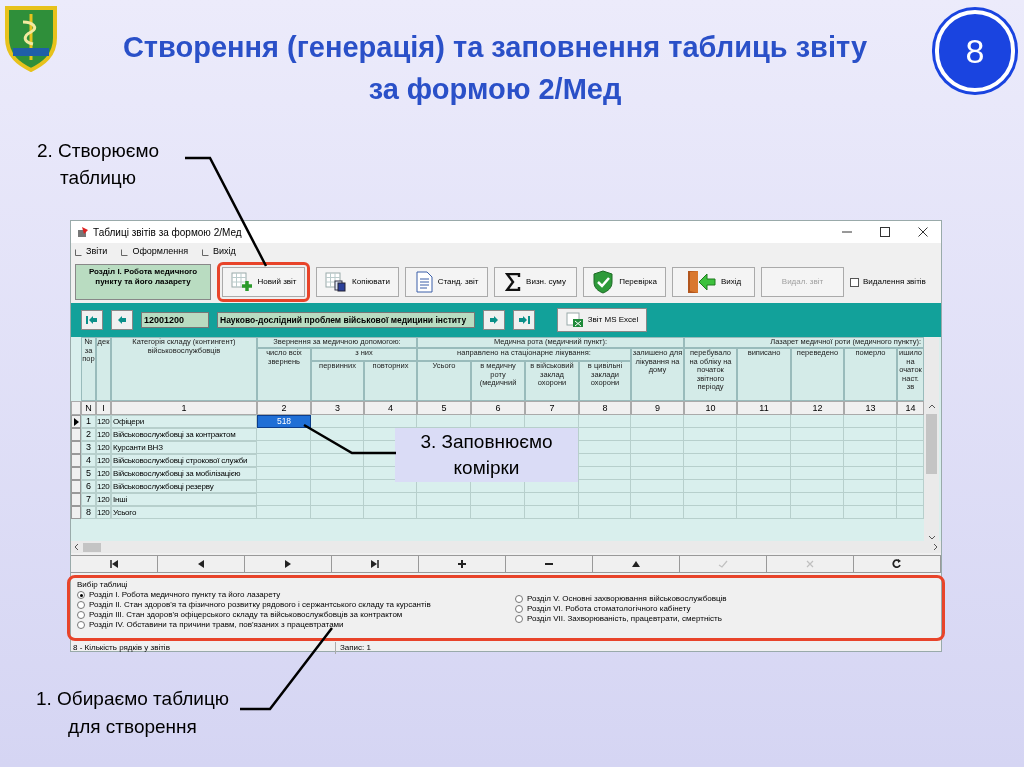 This screenshot has height=767, width=1024. What do you see at coordinates (284, 421) in the screenshot?
I see `table-cell: 518` at bounding box center [284, 421].